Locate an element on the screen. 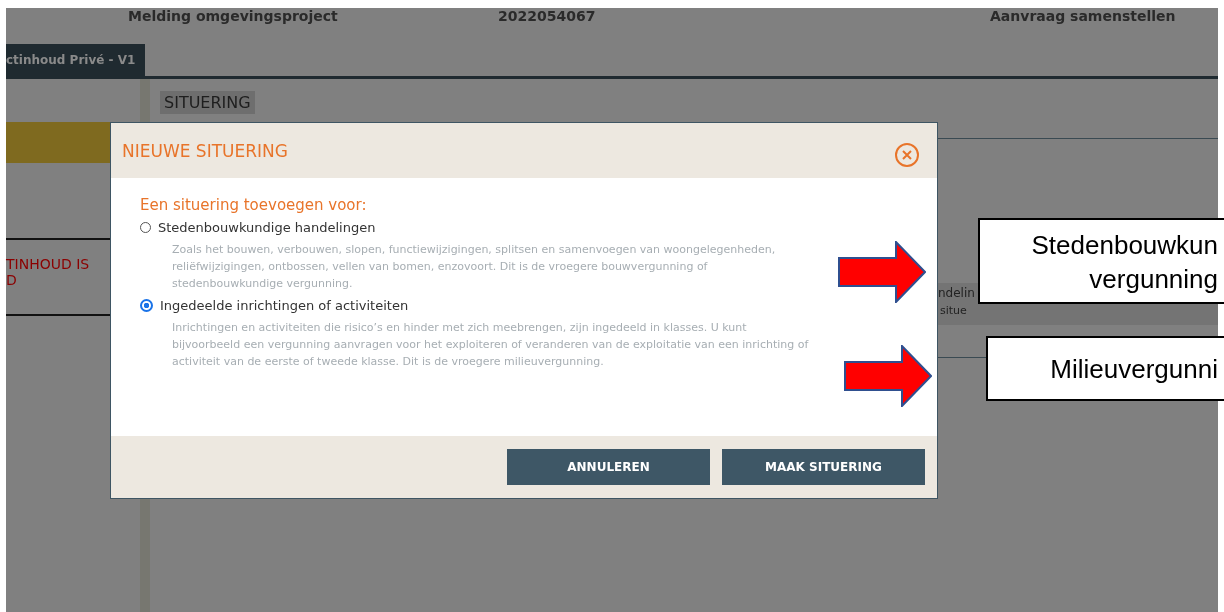 This screenshot has height=612, width=1224. radio-button is located at coordinates (146, 305).